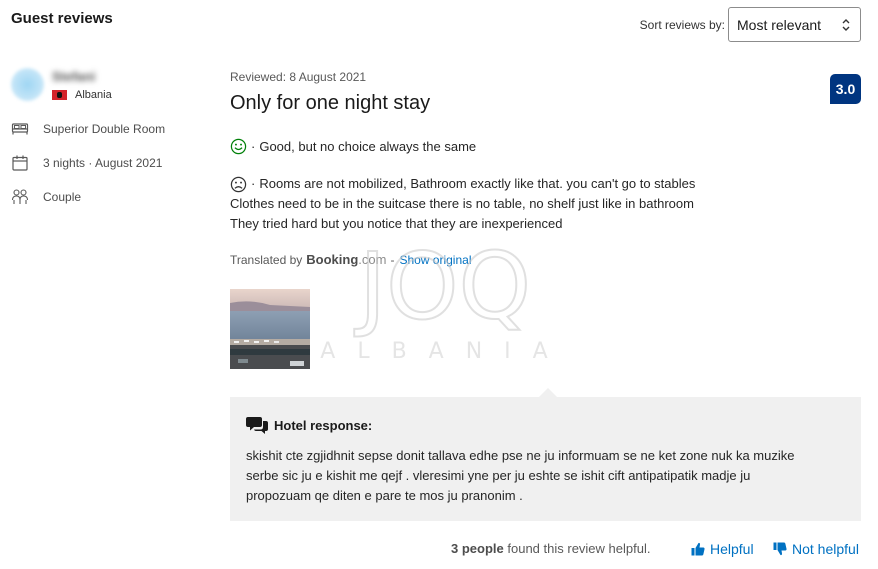 The image size is (878, 569). What do you see at coordinates (104, 129) in the screenshot?
I see `room-type: Superior Double Room` at bounding box center [104, 129].